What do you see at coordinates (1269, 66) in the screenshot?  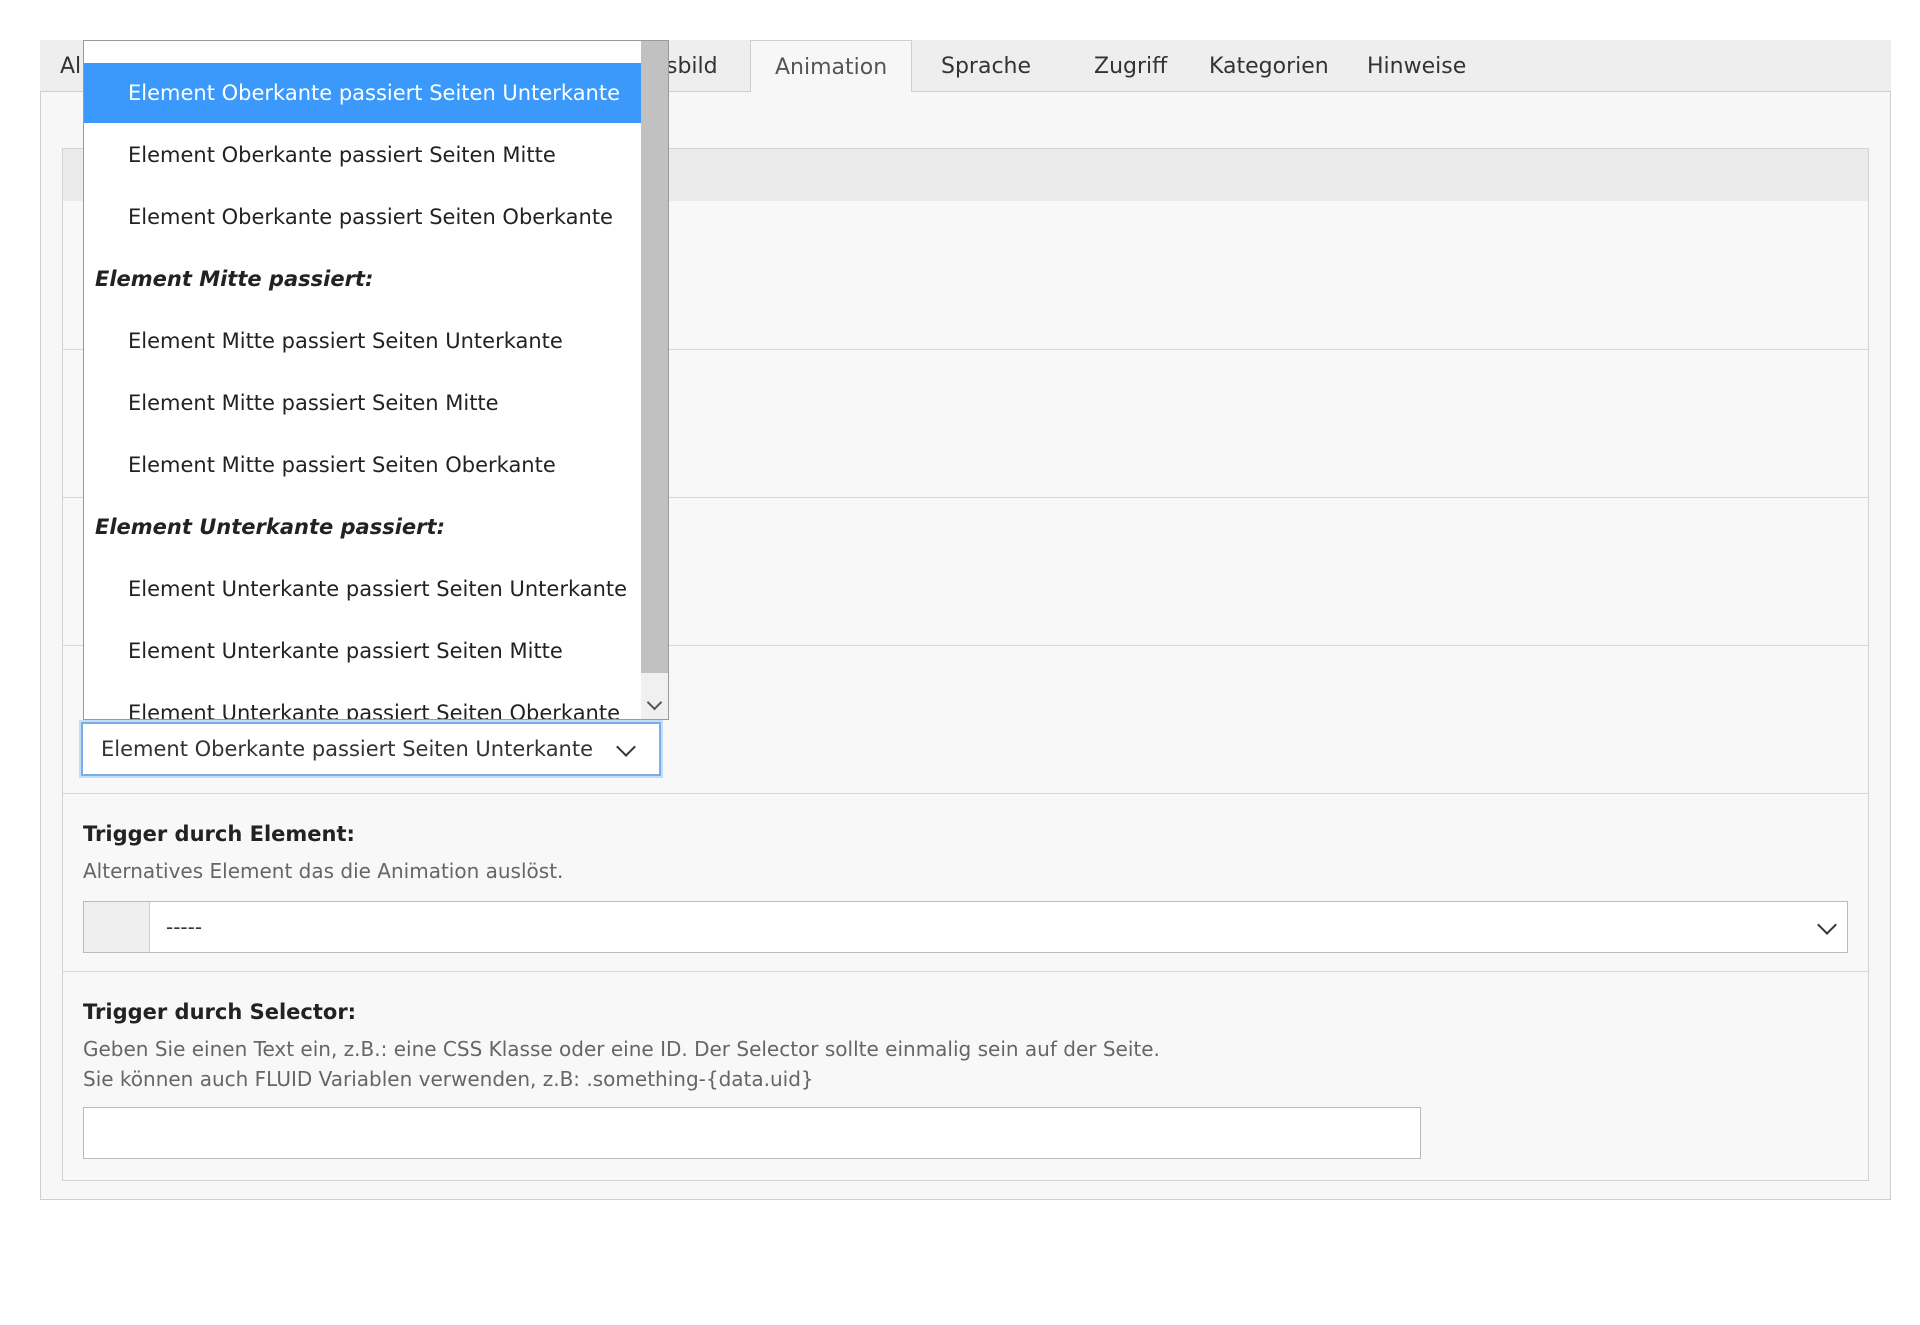 I see `tab-kategorien: Kategorien` at bounding box center [1269, 66].